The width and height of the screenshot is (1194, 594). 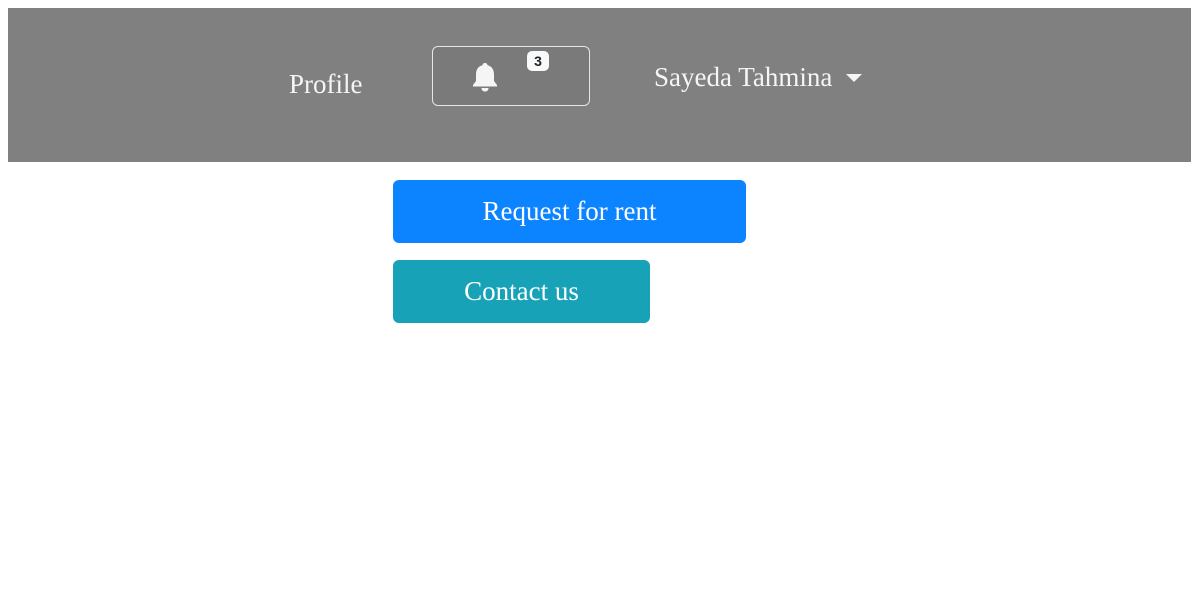 I want to click on caret-down-icon, so click(x=854, y=77).